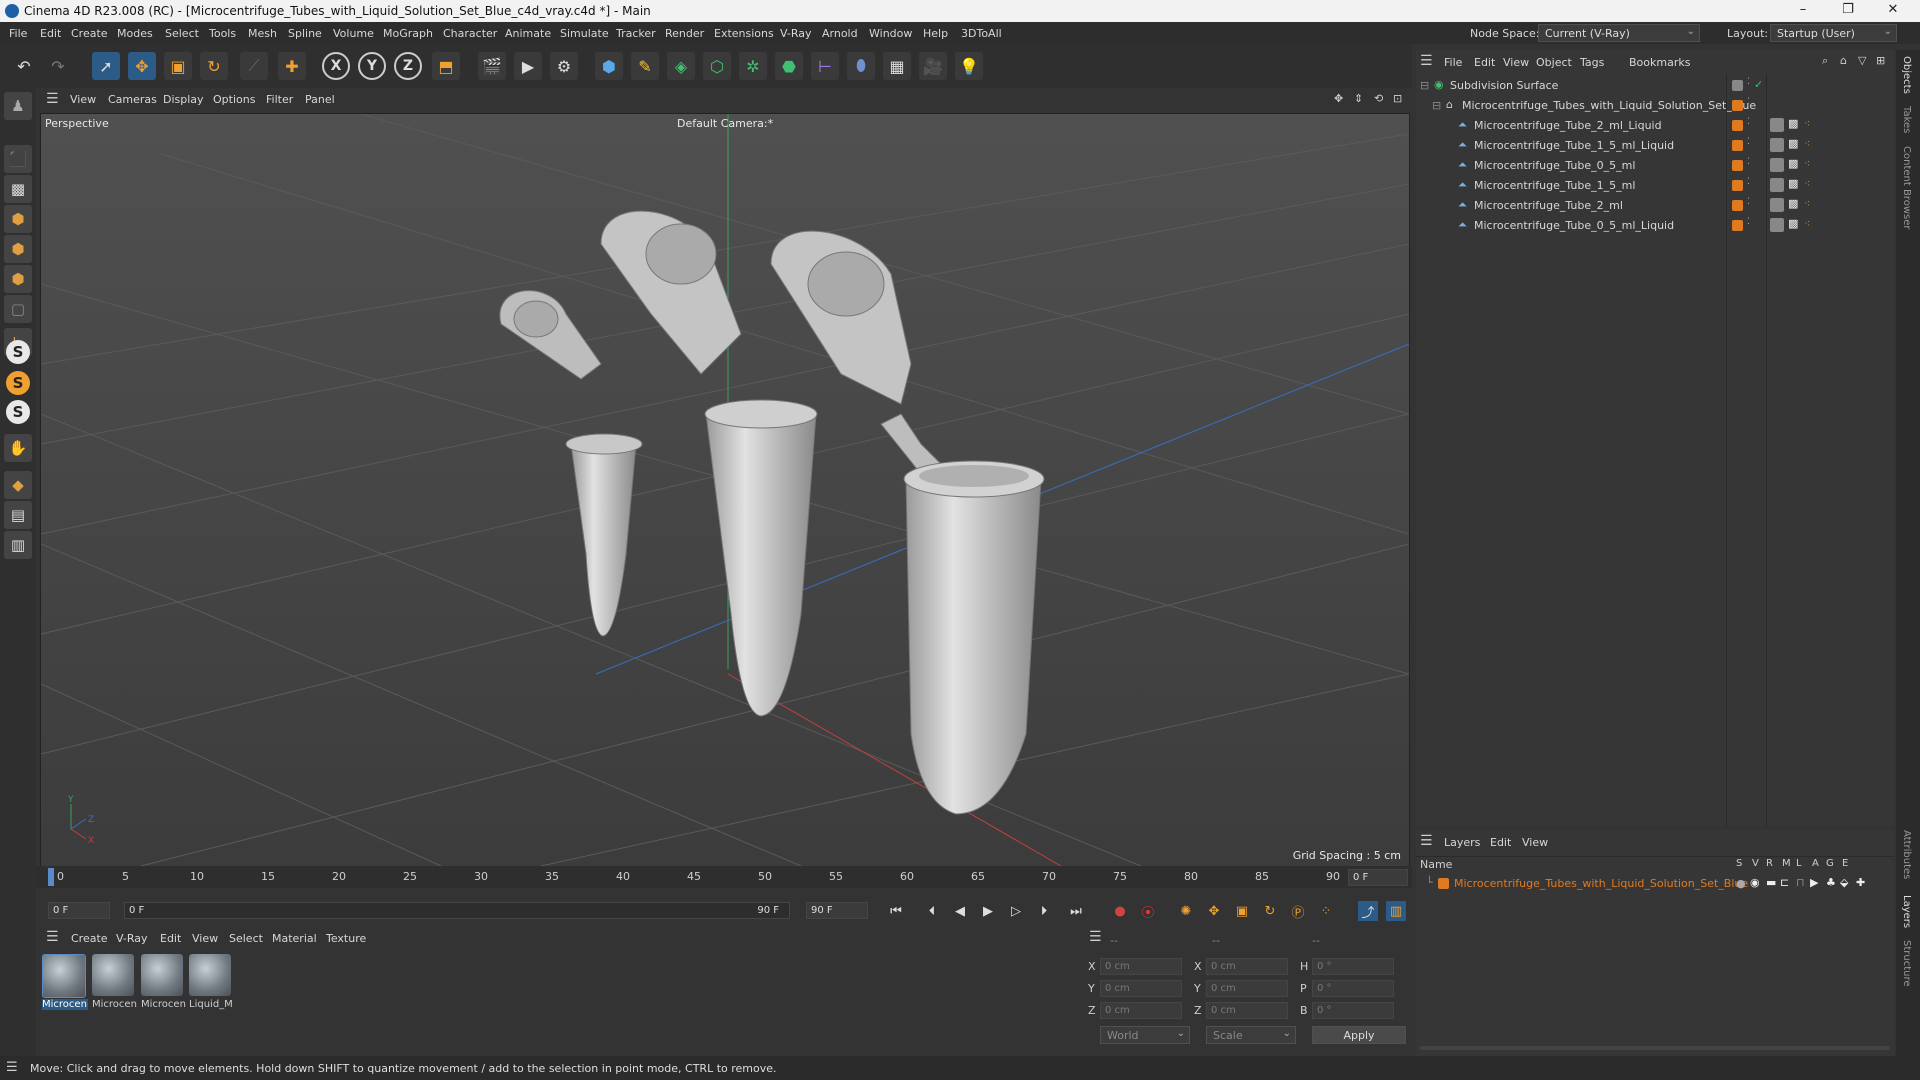  Describe the element at coordinates (636, 33) in the screenshot. I see `menu-tracker: Tracker` at that location.